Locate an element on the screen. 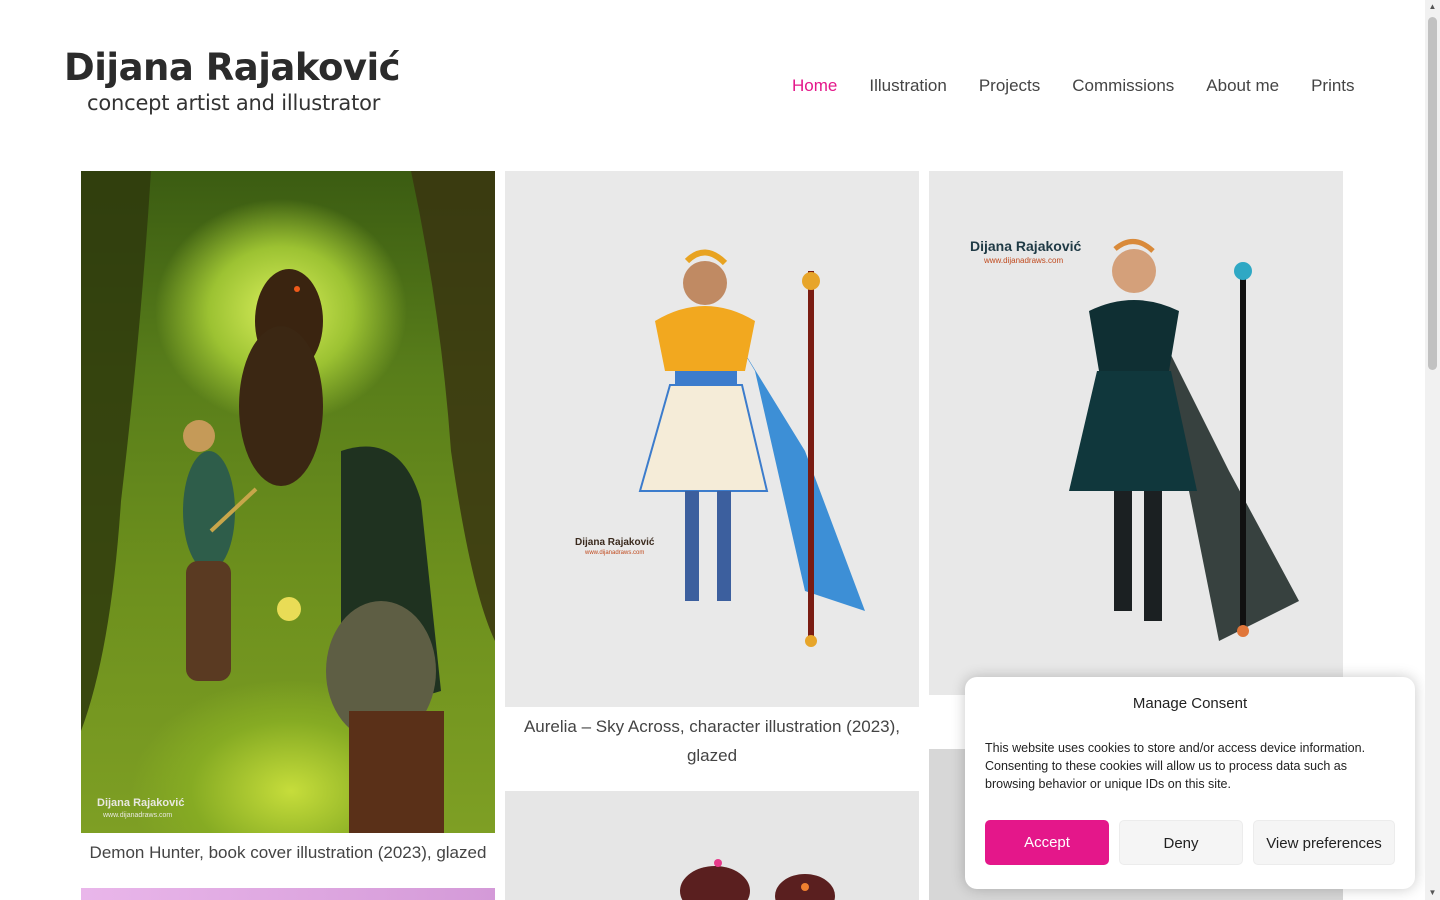  stars-hair-illustration is located at coordinates (757, 879).